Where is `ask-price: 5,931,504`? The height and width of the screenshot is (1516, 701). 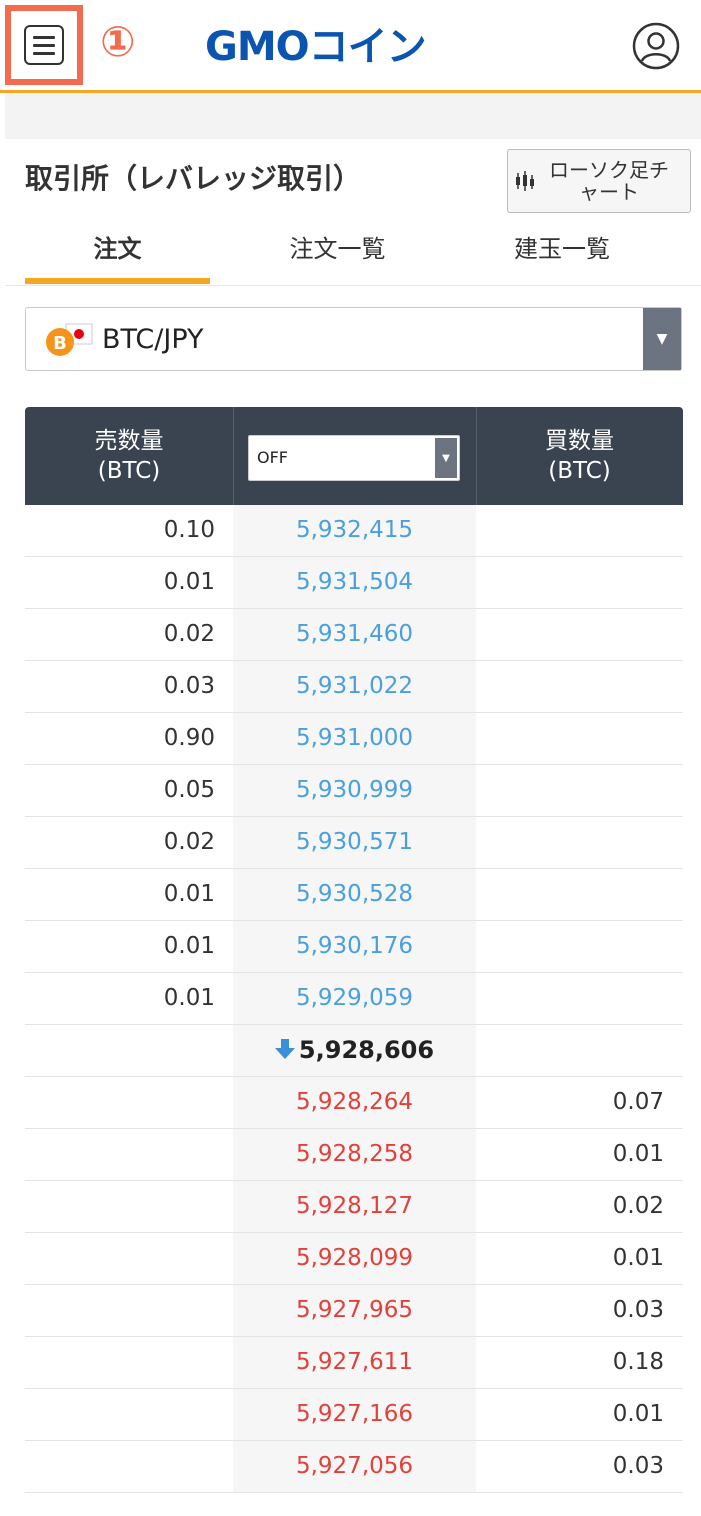 ask-price: 5,931,504 is located at coordinates (354, 582).